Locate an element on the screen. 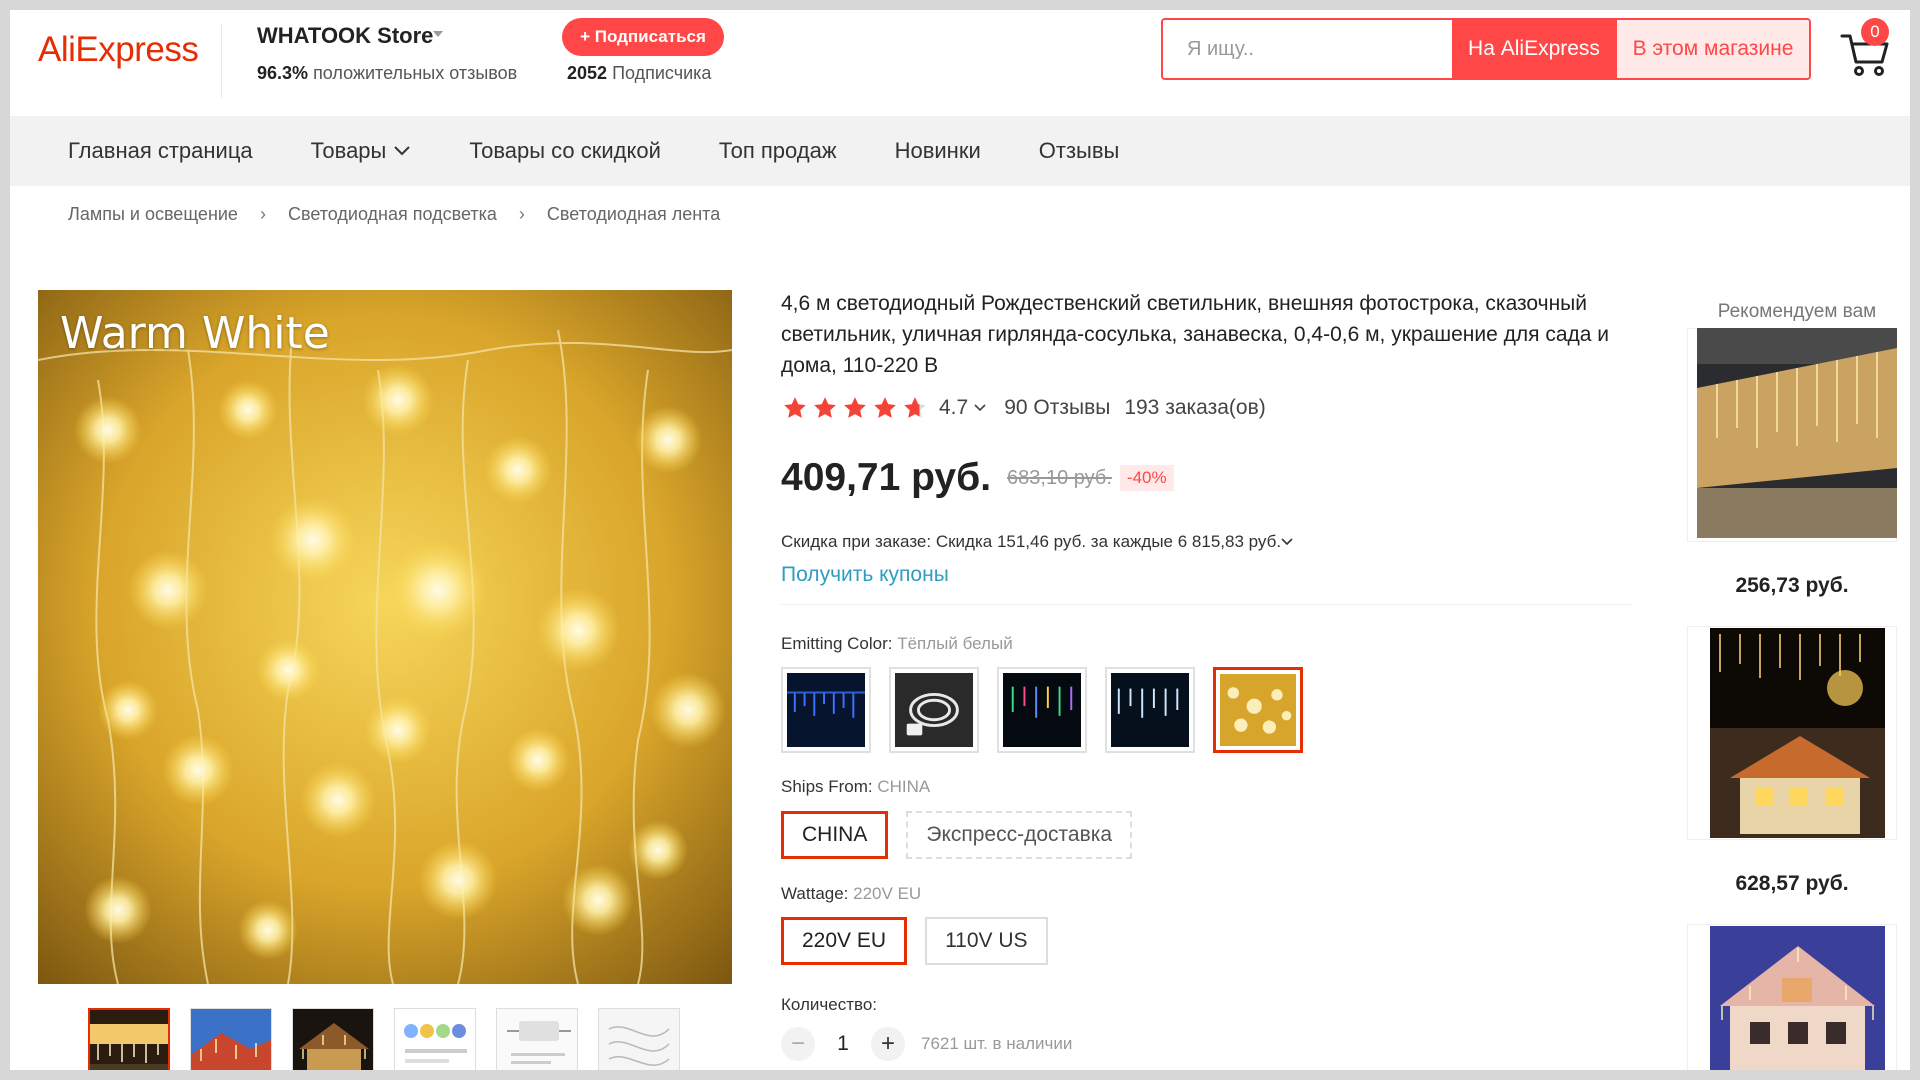 The width and height of the screenshot is (1920, 1080). divider is located at coordinates (1206, 604).